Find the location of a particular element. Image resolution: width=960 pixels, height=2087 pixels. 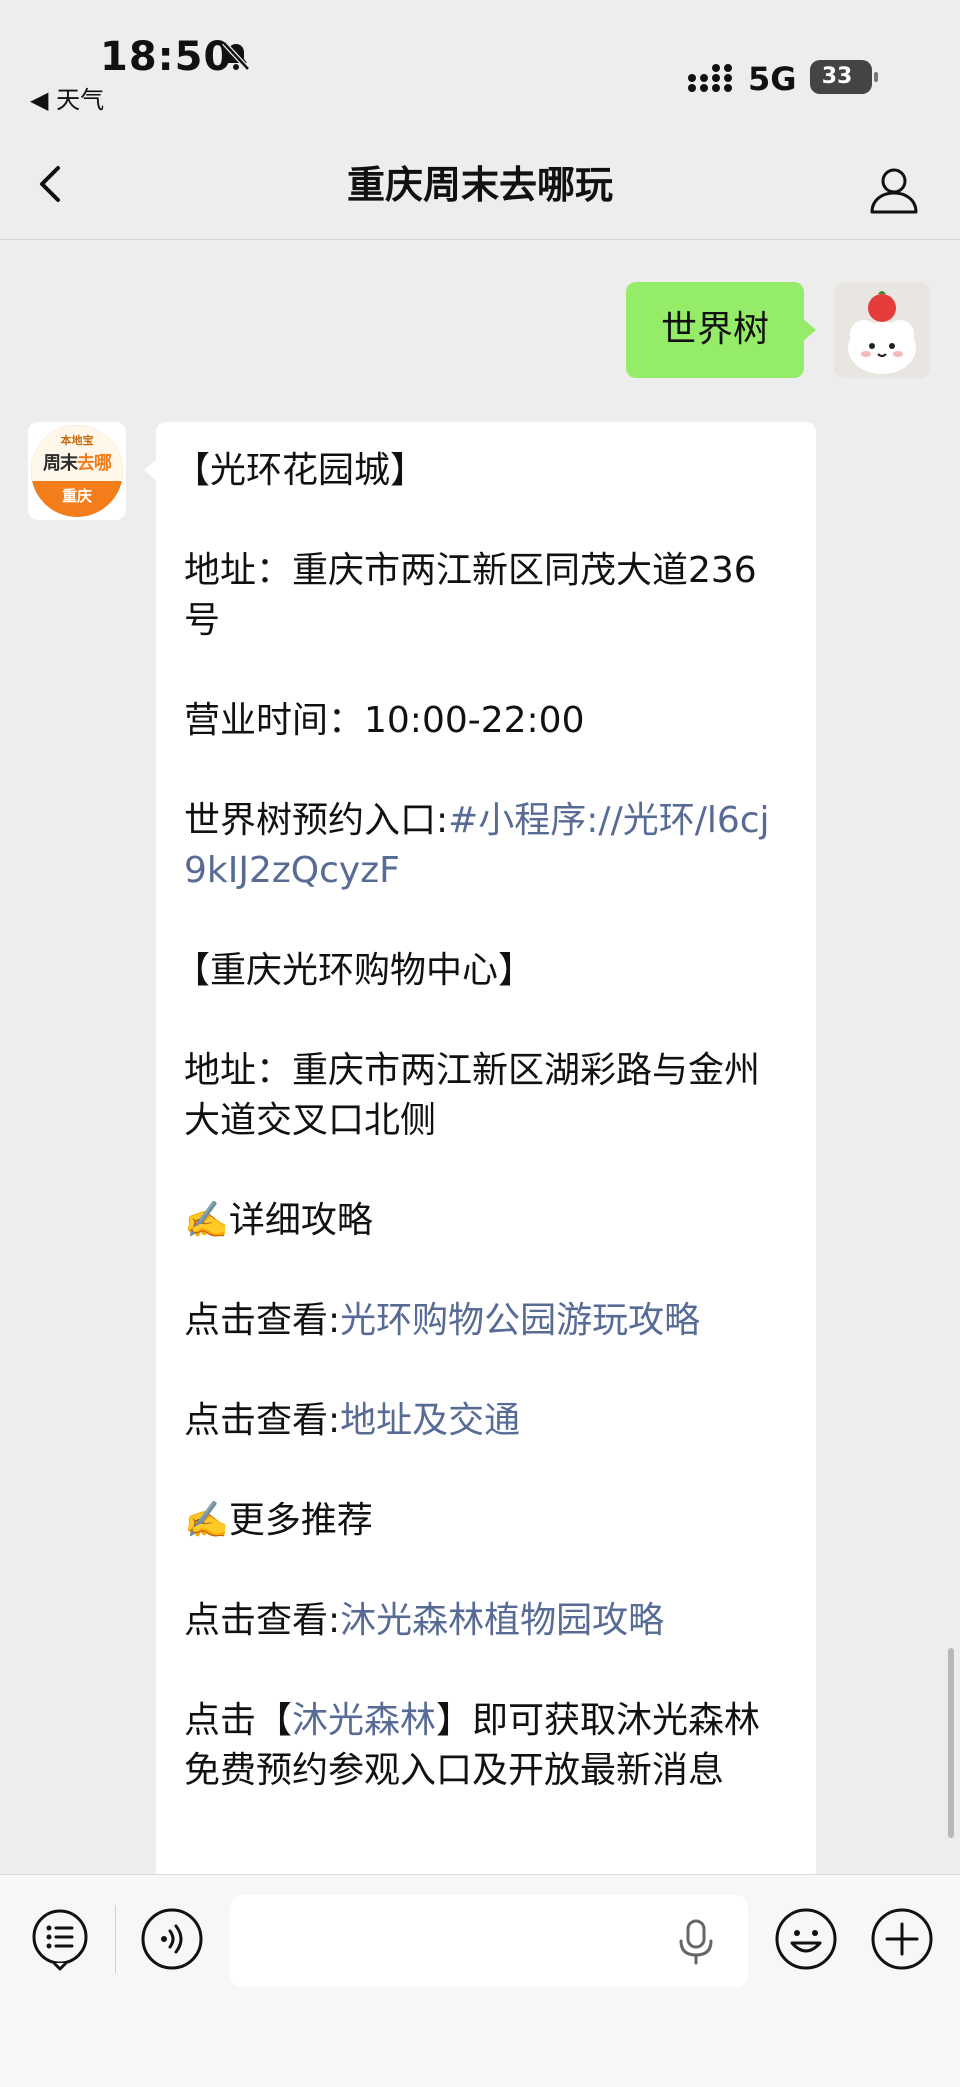

official-account-avatar: 本地宝 周末去哪 重庆 is located at coordinates (77, 471).